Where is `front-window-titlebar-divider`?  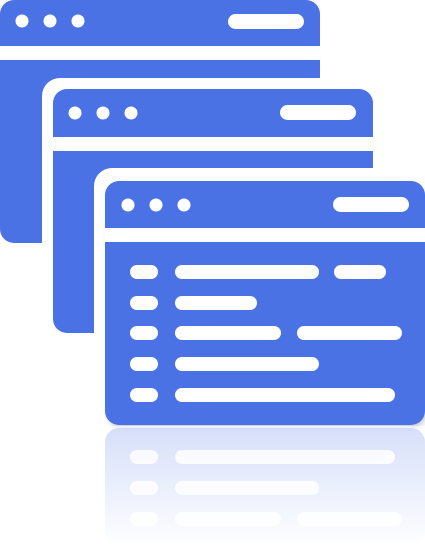 front-window-titlebar-divider is located at coordinates (265, 235).